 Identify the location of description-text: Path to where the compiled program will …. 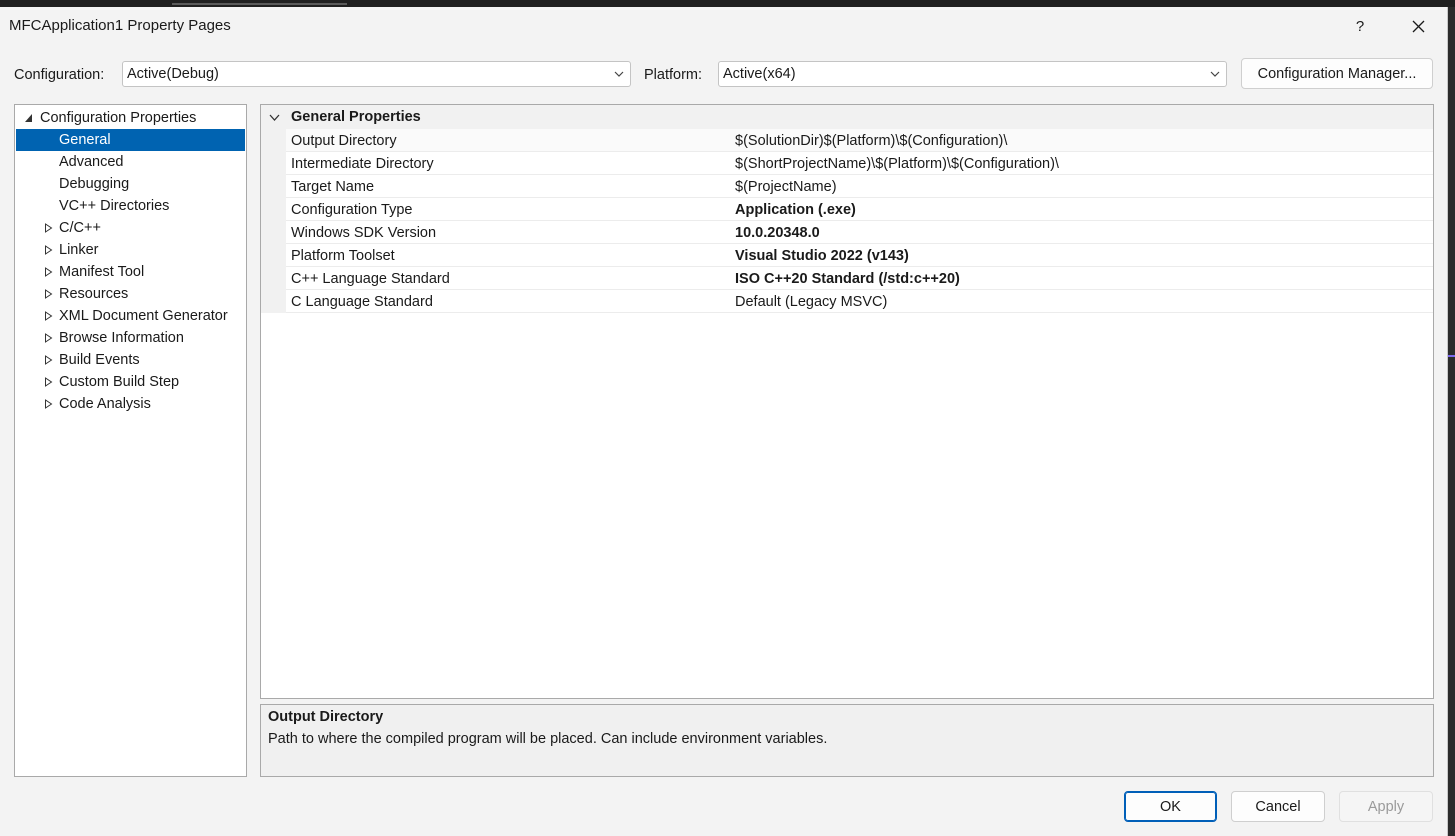
(548, 739).